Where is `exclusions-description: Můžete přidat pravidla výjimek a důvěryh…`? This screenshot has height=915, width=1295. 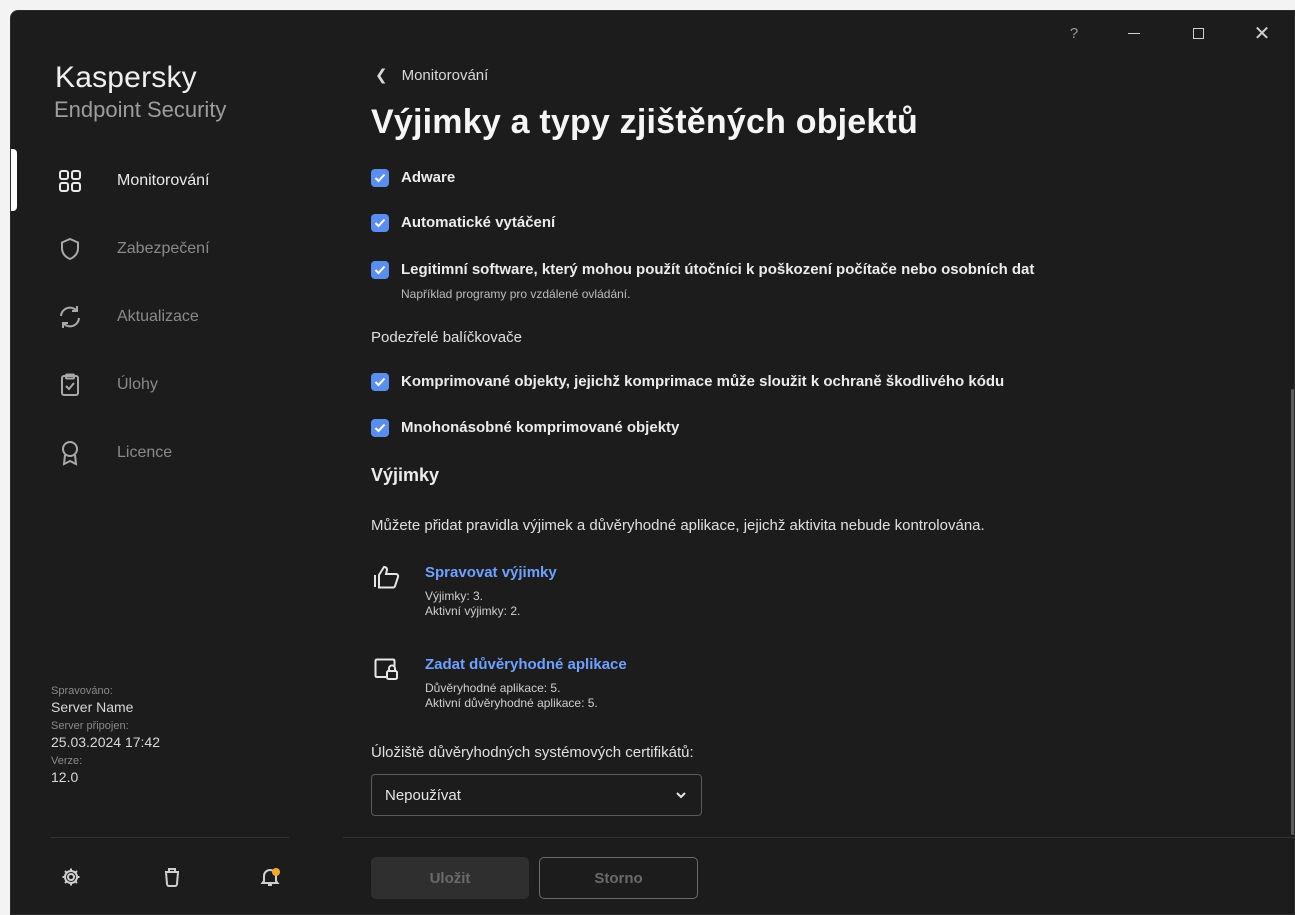 exclusions-description: Můžete přidat pravidla výjimek a důvěryh… is located at coordinates (678, 525).